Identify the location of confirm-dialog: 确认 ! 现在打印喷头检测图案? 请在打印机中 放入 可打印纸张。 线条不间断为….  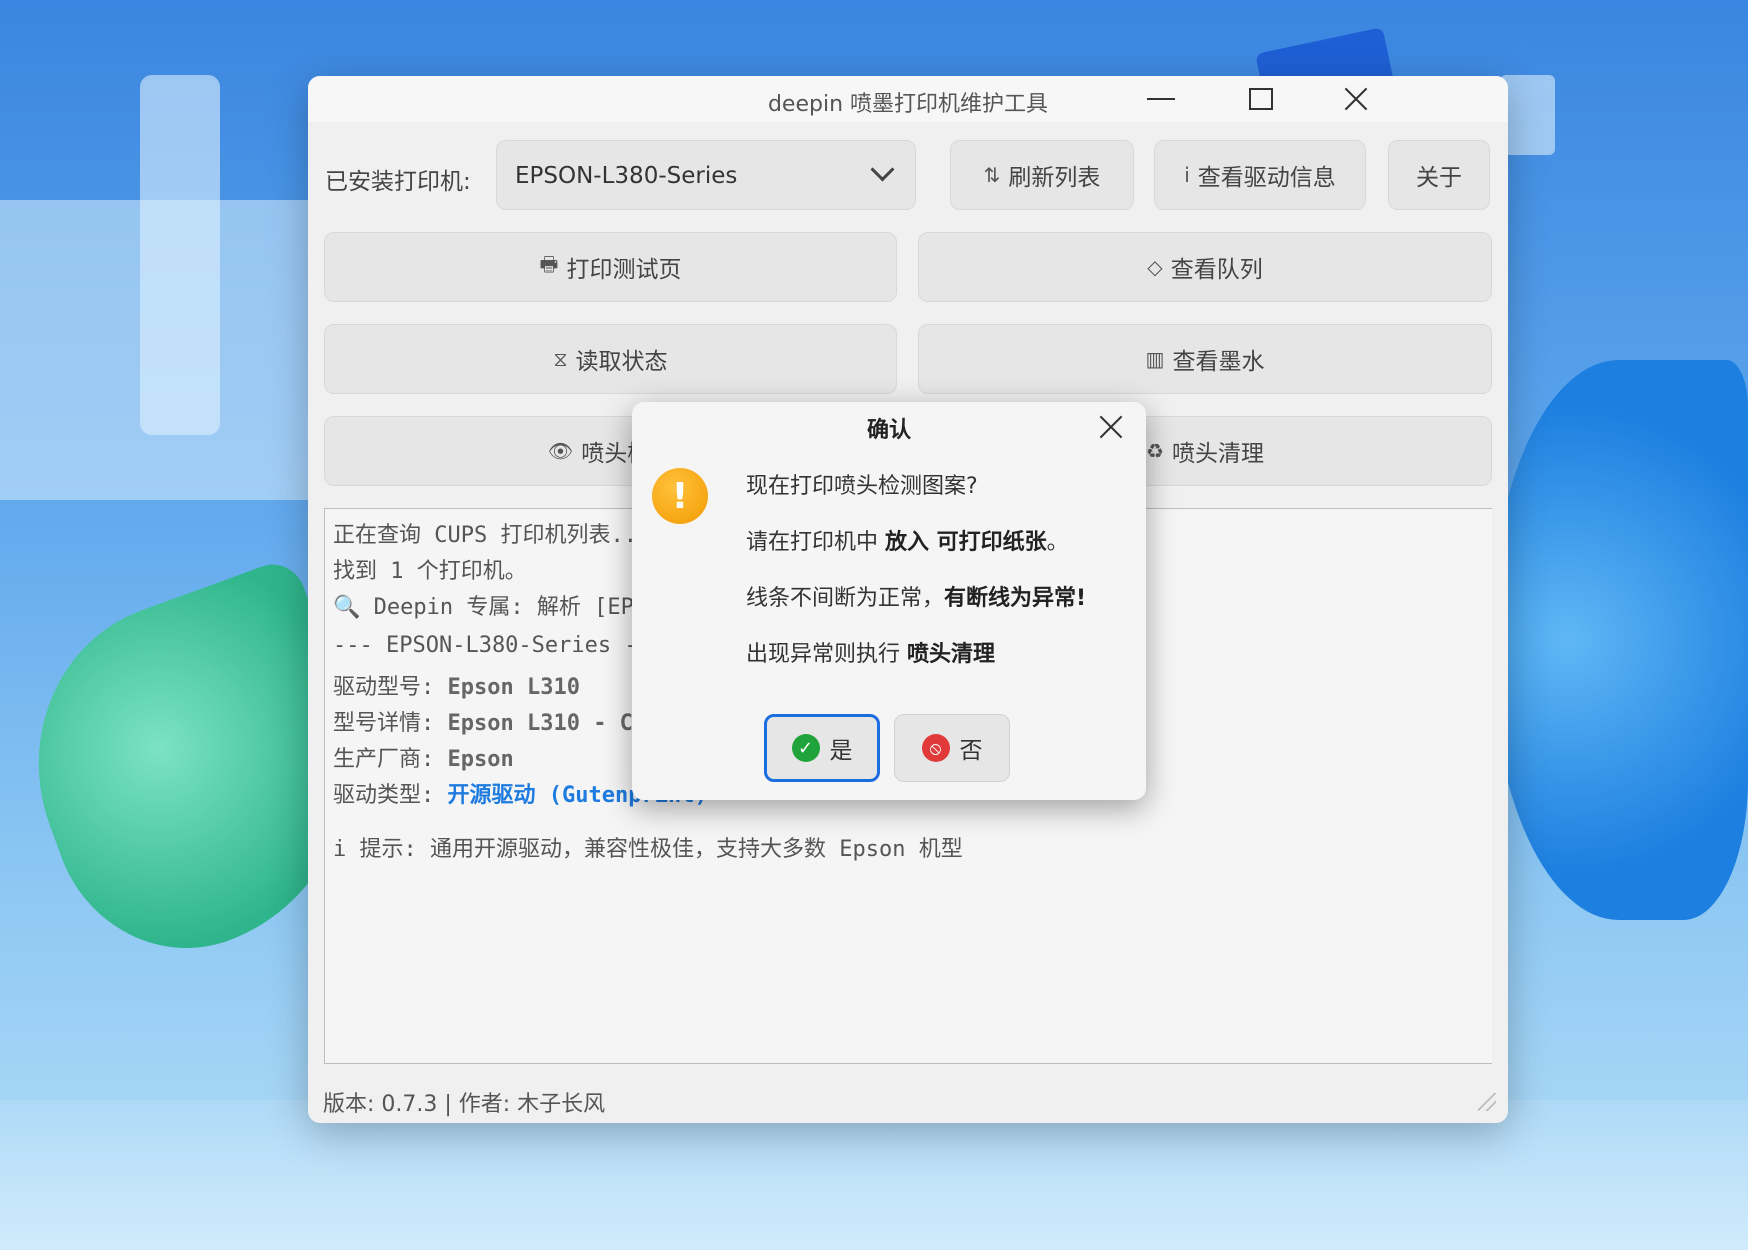
(889, 601).